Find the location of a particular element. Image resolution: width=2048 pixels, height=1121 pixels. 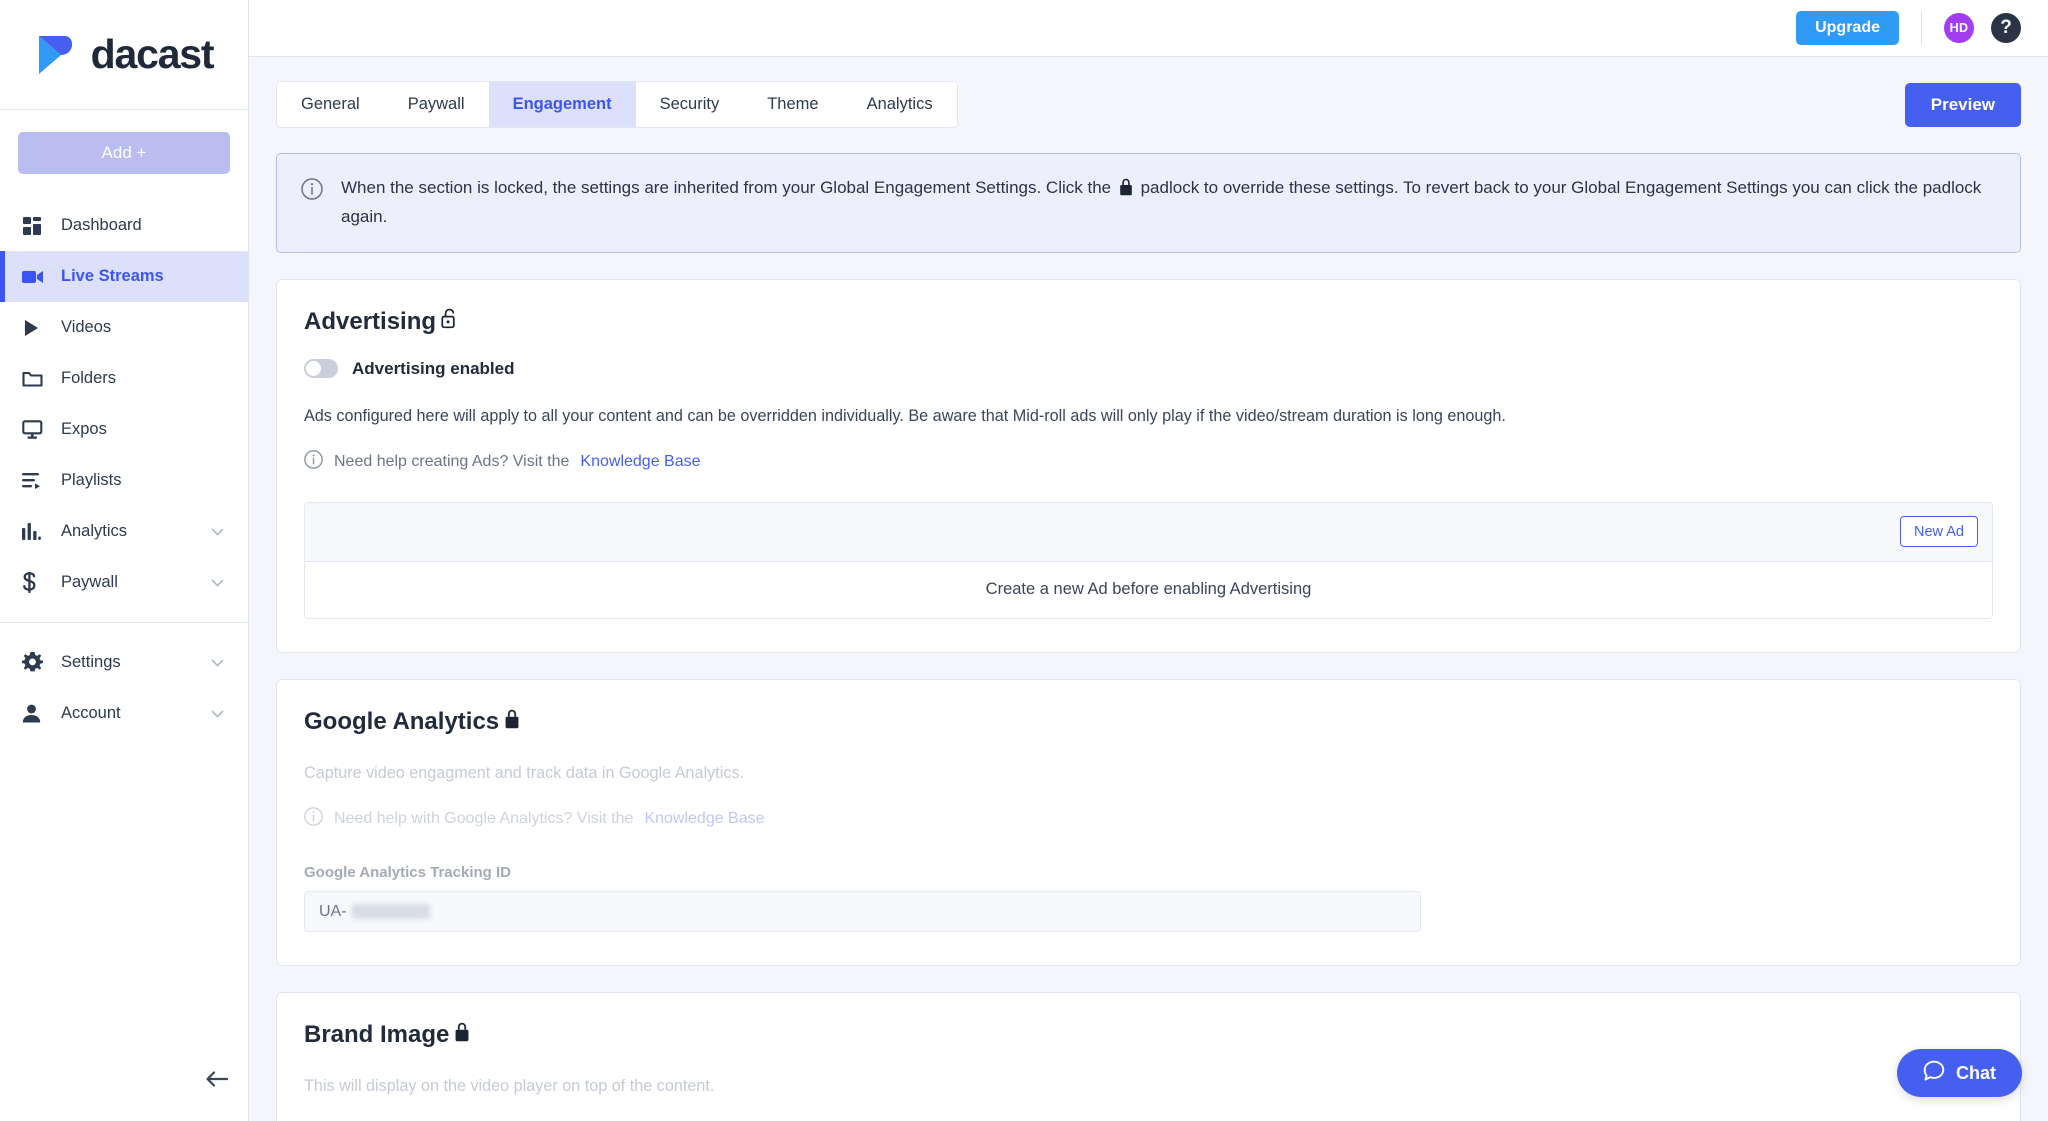

advertising-enabled-toggle is located at coordinates (321, 369).